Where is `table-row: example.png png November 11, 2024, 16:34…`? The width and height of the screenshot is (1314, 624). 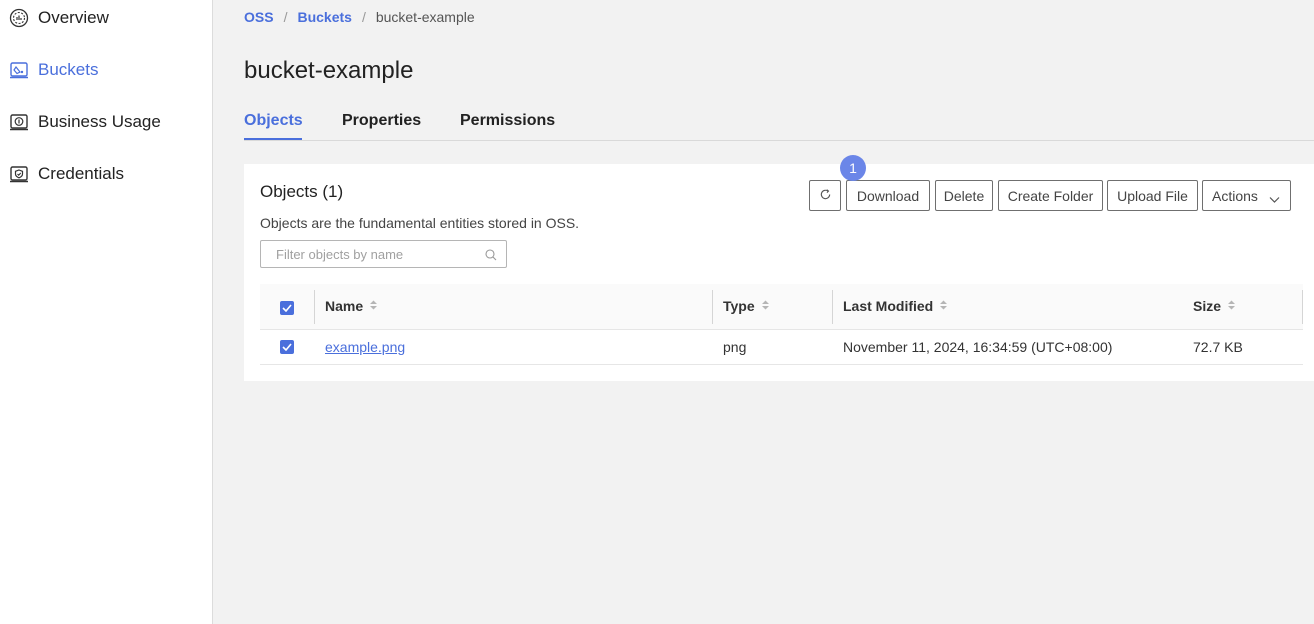
table-row: example.png png November 11, 2024, 16:34… is located at coordinates (781, 347).